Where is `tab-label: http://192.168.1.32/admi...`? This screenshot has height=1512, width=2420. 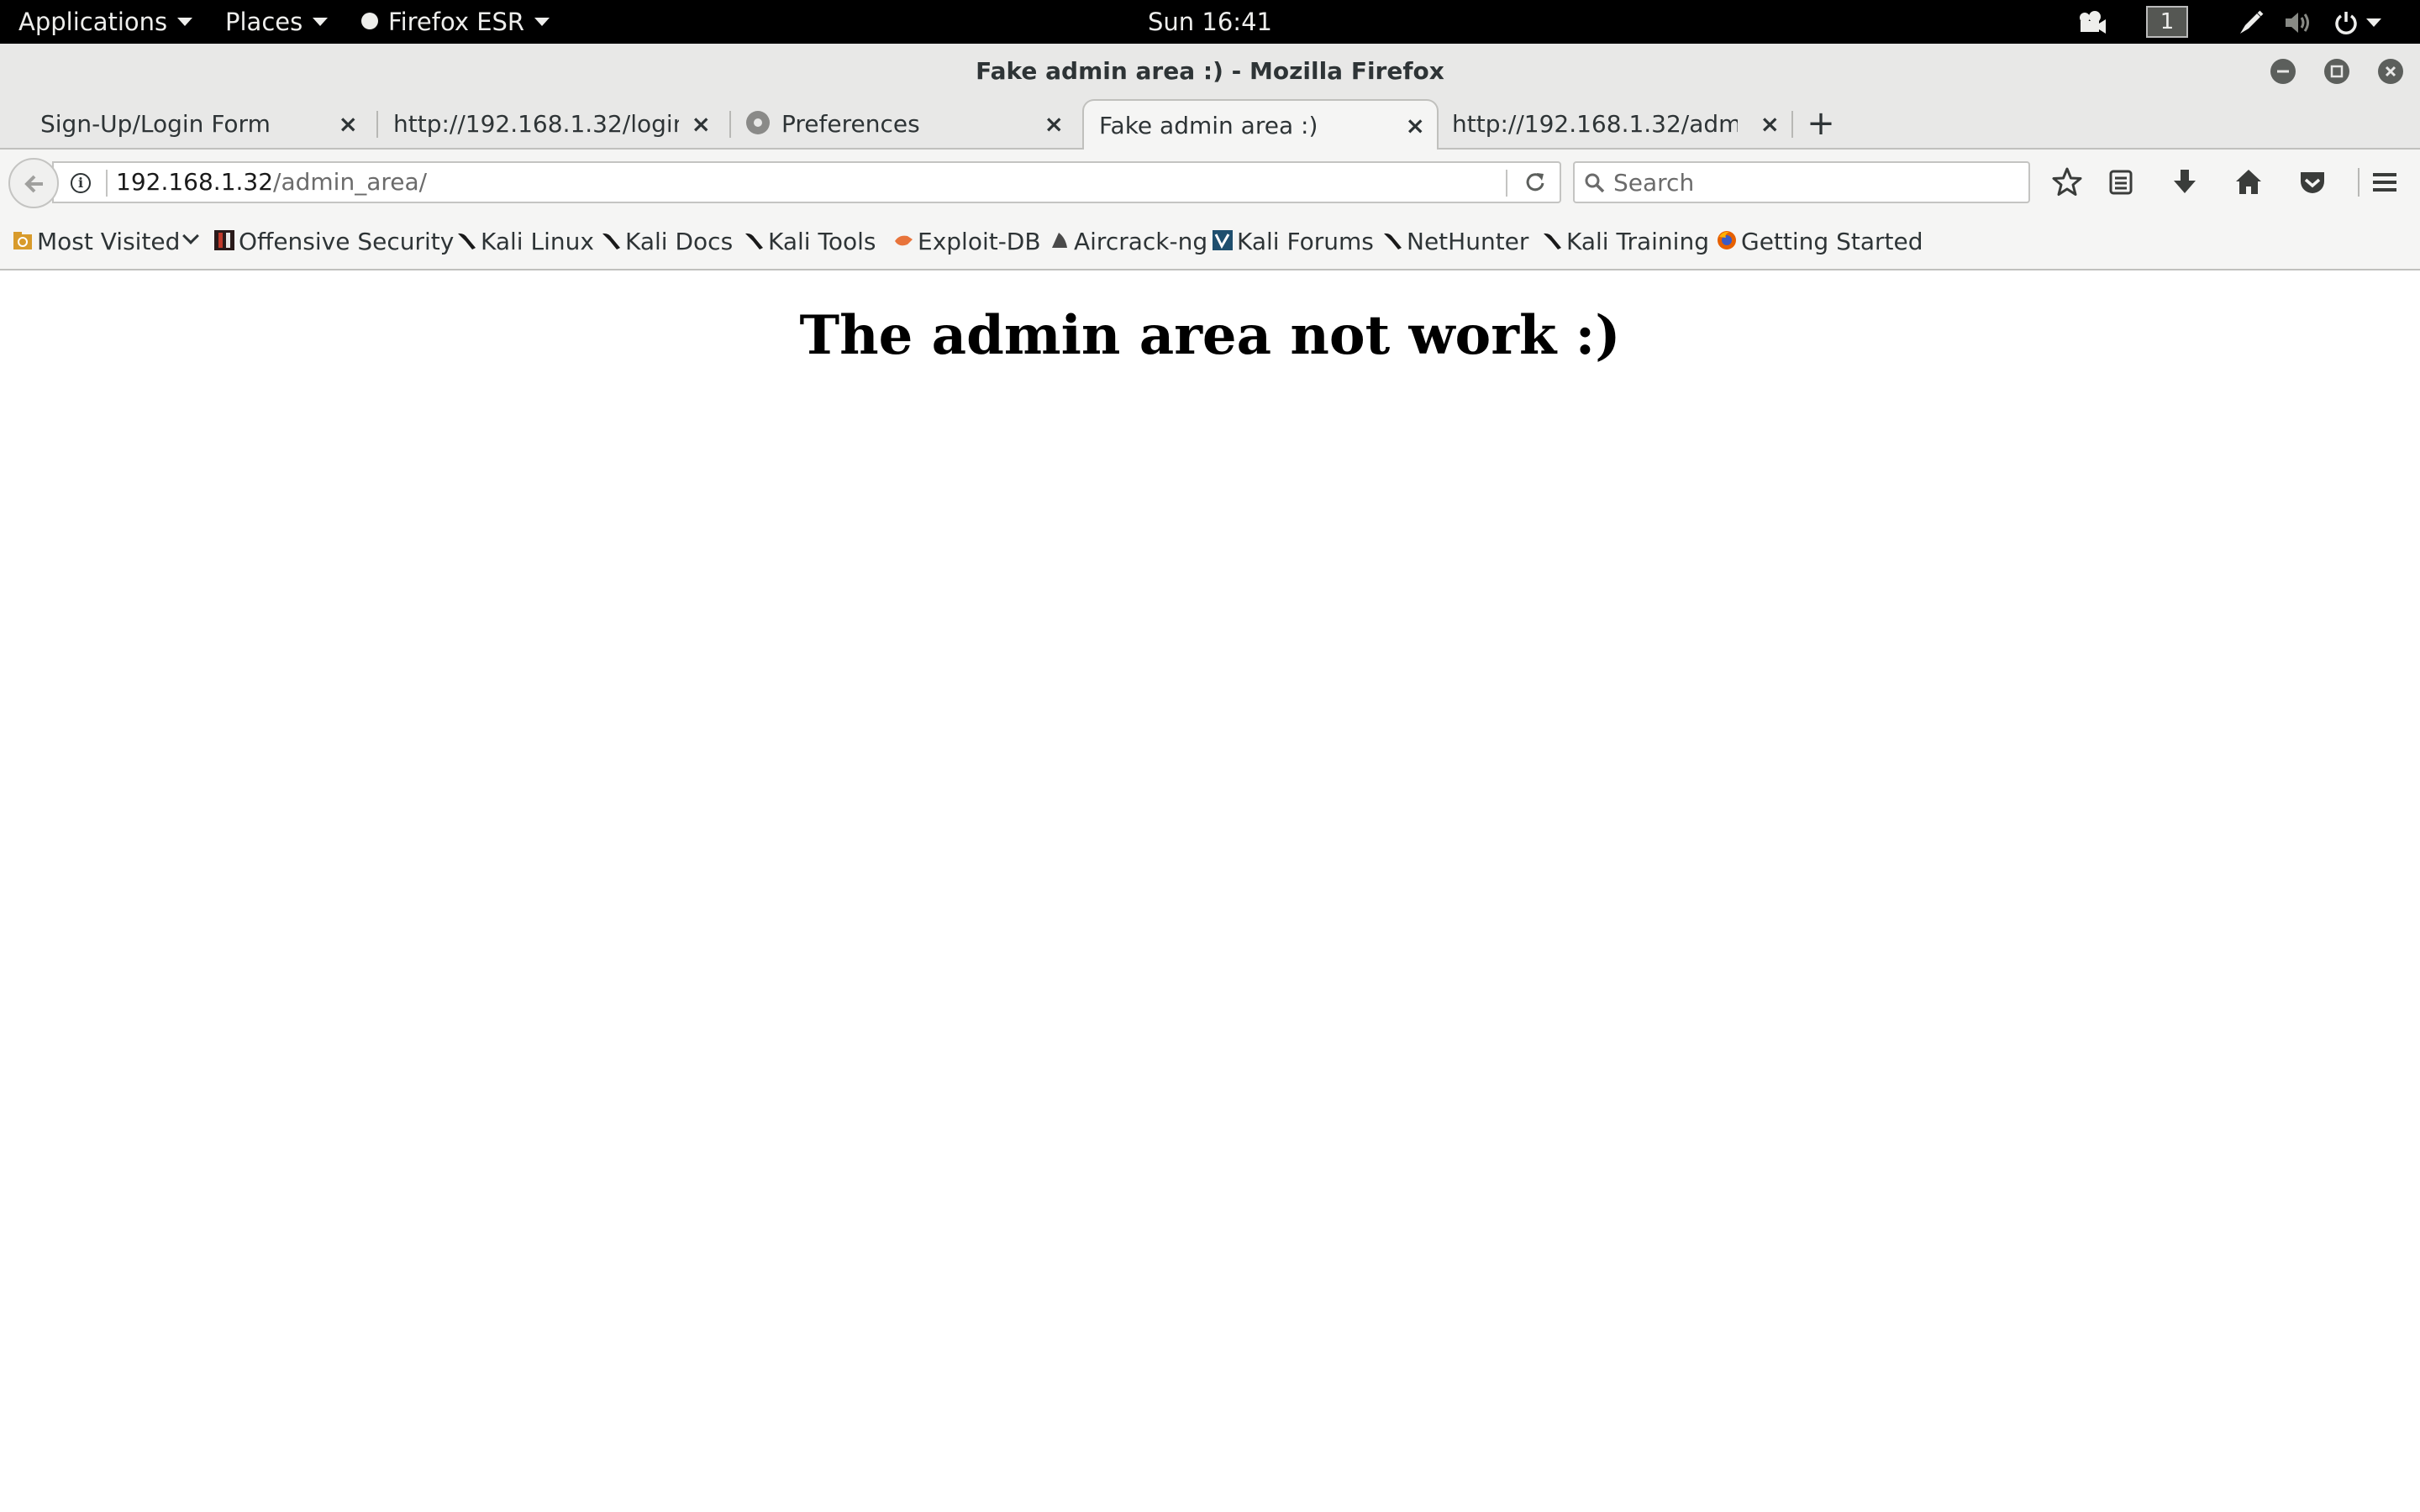 tab-label: http://192.168.1.32/admi... is located at coordinates (1595, 124).